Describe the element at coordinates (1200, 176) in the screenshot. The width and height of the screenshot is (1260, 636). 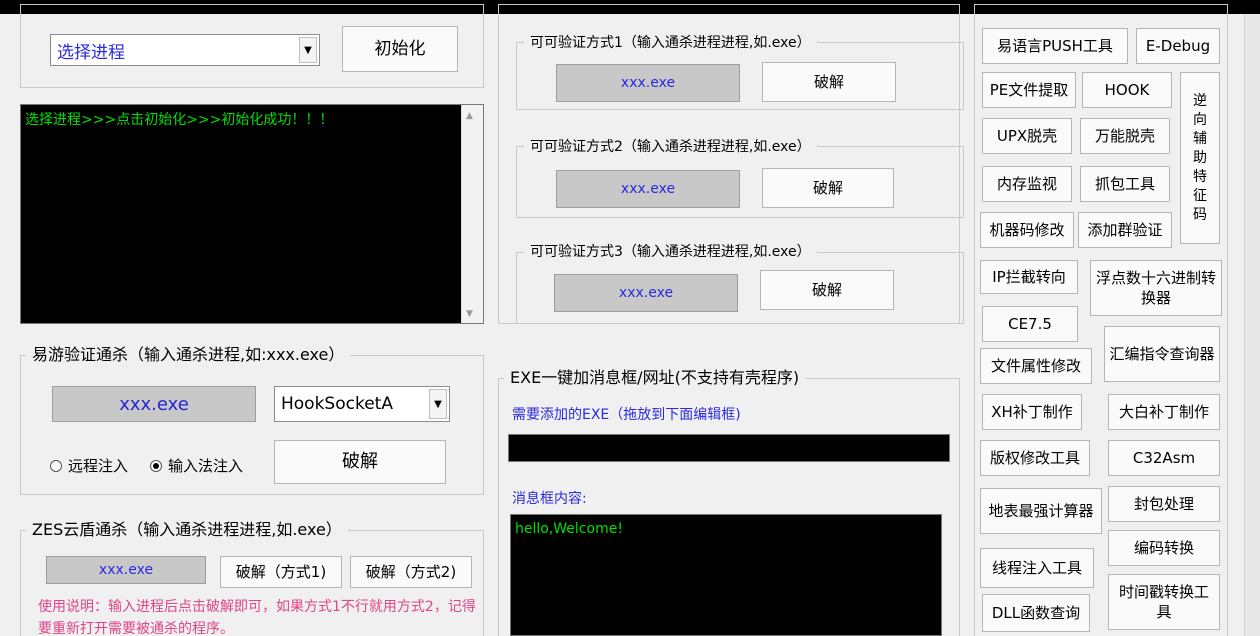
I see `reverse-char-5: 特` at that location.